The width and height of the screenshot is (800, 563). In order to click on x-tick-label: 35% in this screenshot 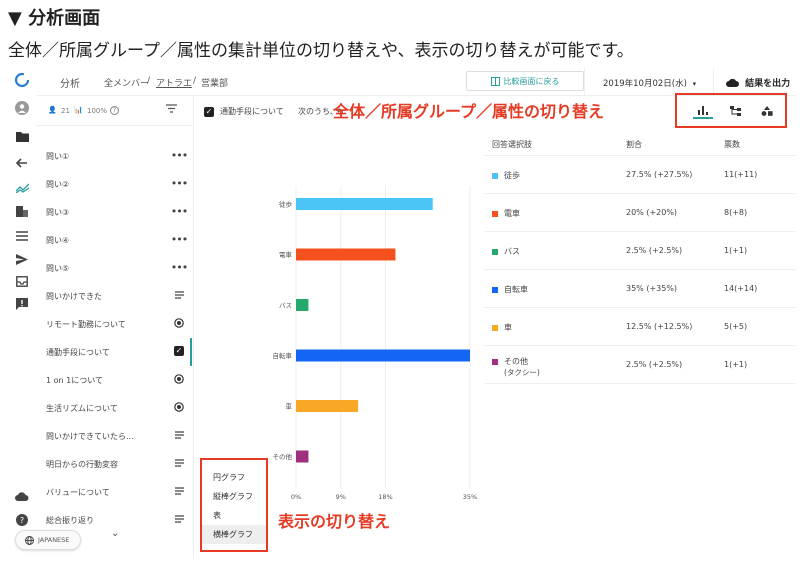, I will do `click(470, 497)`.